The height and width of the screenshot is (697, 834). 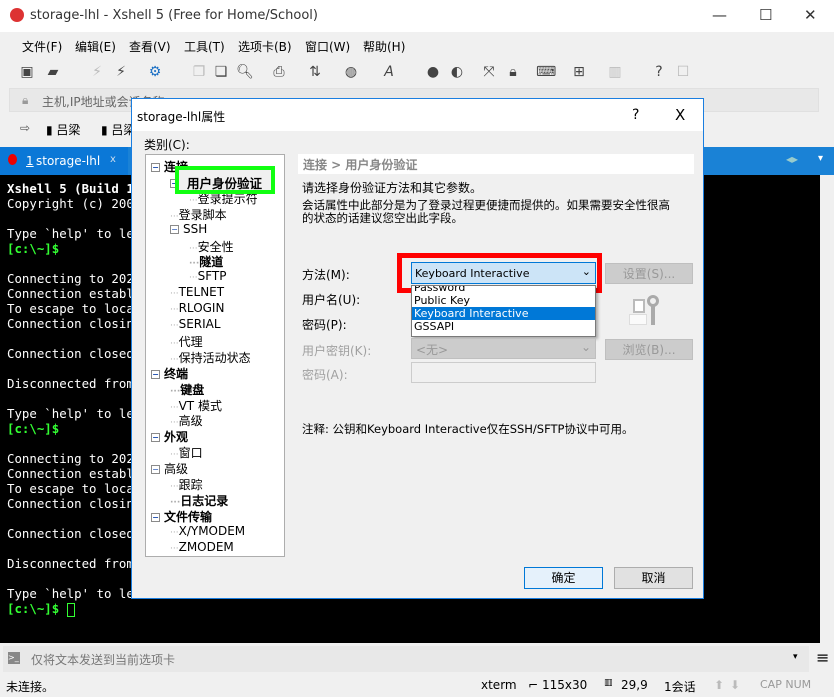 What do you see at coordinates (155, 73) in the screenshot?
I see `properties-icon: ⚙` at bounding box center [155, 73].